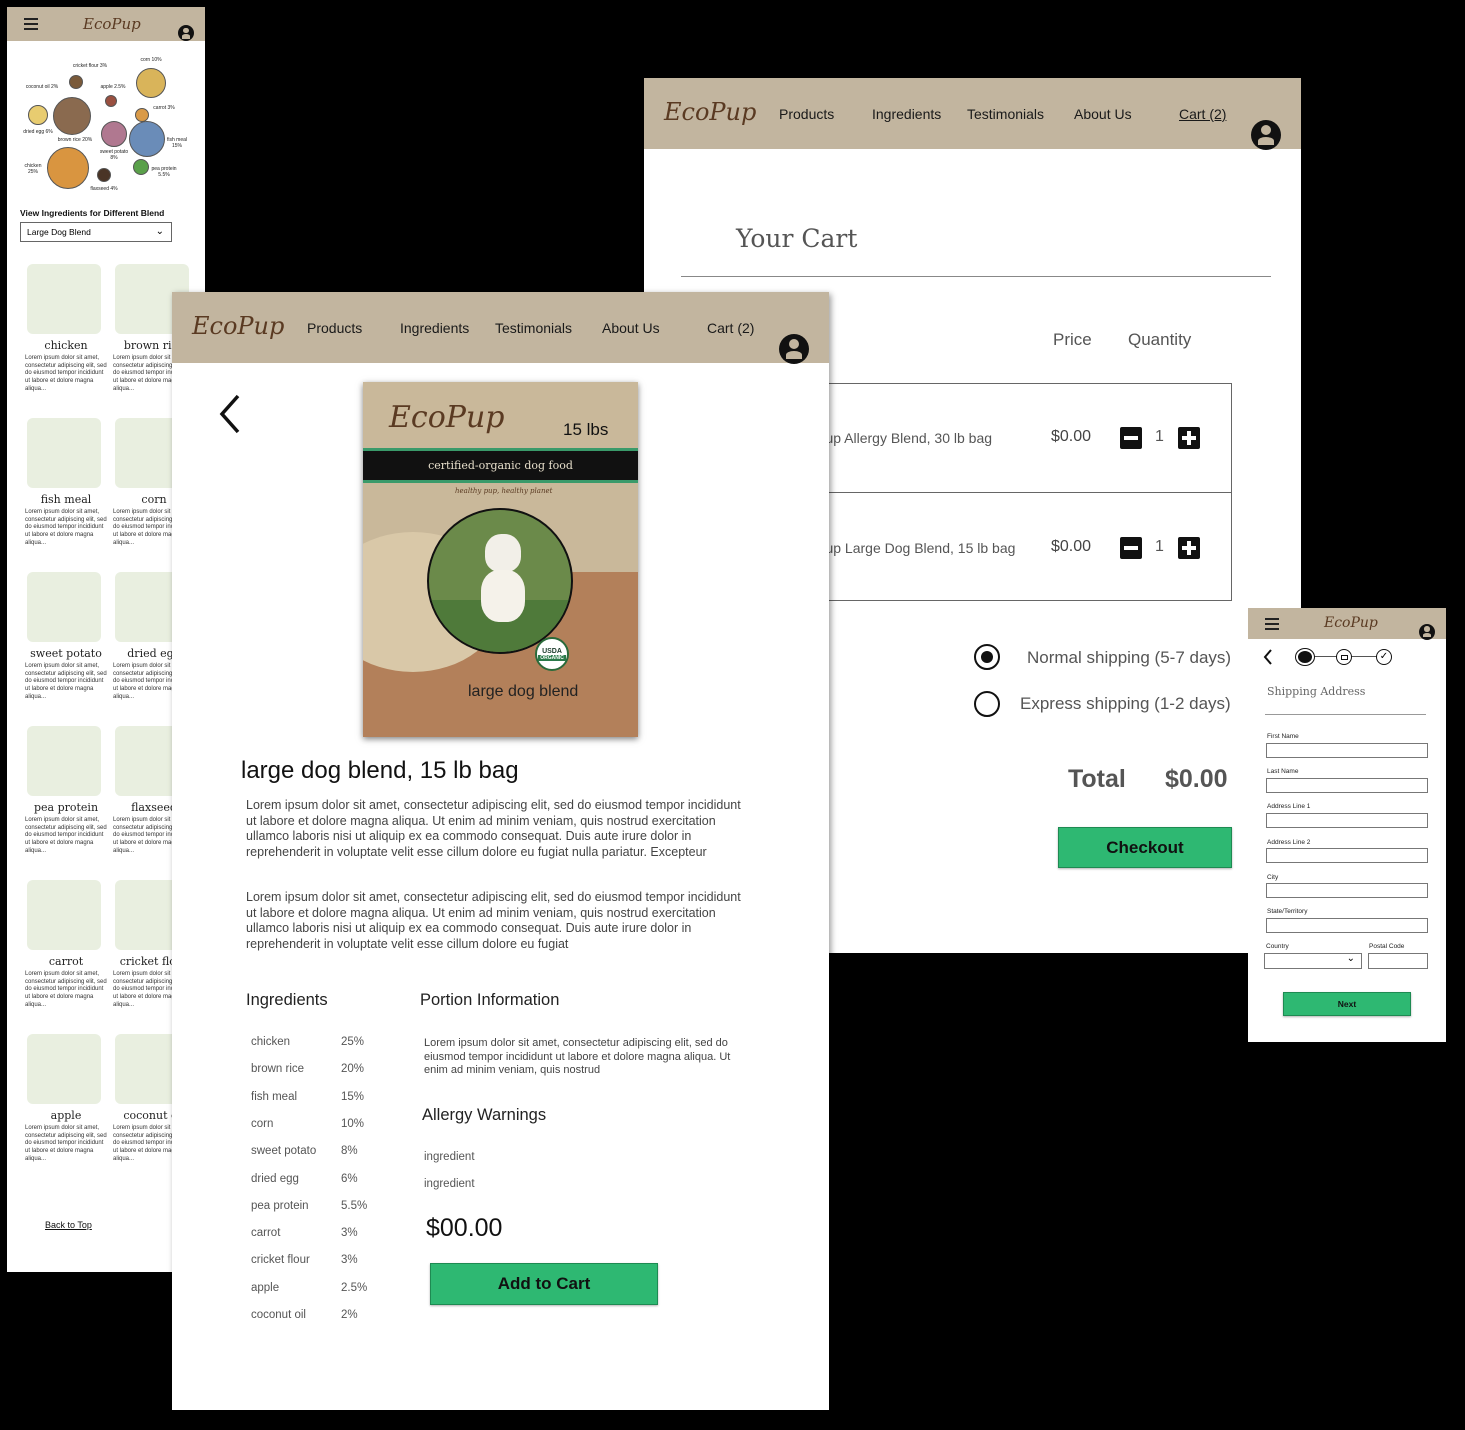 The image size is (1465, 1430). What do you see at coordinates (1283, 771) in the screenshot?
I see `last-name-label: Last Name` at bounding box center [1283, 771].